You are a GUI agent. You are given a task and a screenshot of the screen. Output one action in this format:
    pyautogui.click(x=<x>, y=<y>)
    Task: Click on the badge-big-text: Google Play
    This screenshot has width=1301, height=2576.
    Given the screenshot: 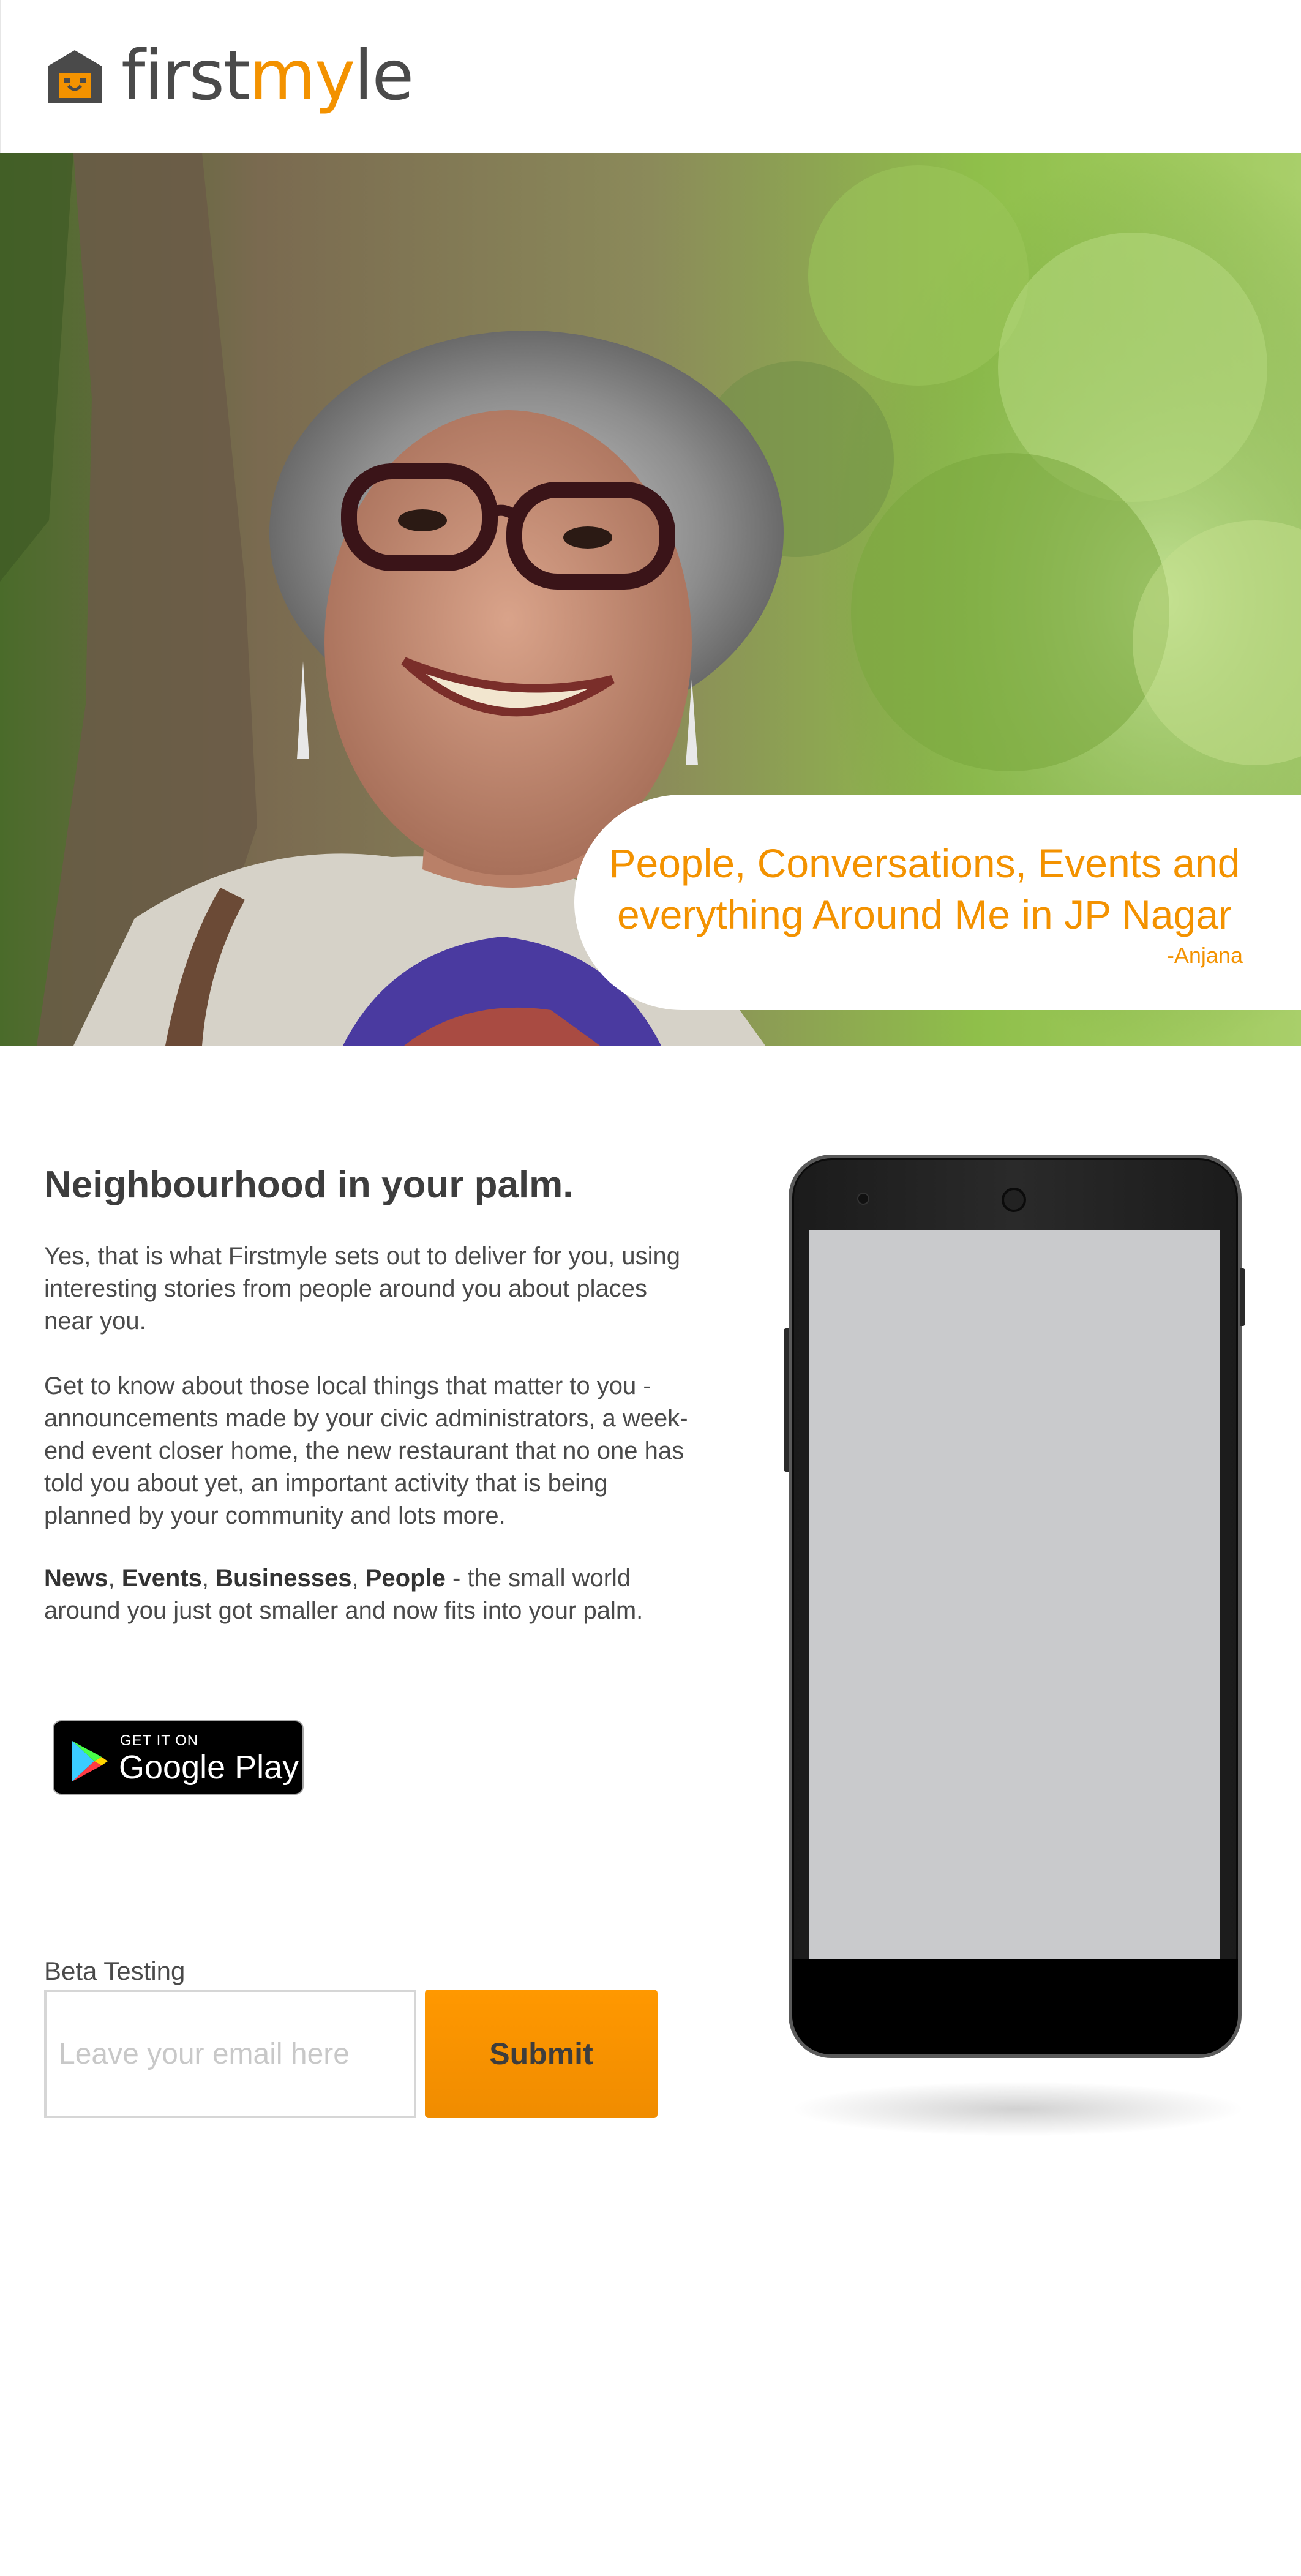 What is the action you would take?
    pyautogui.click(x=209, y=1768)
    